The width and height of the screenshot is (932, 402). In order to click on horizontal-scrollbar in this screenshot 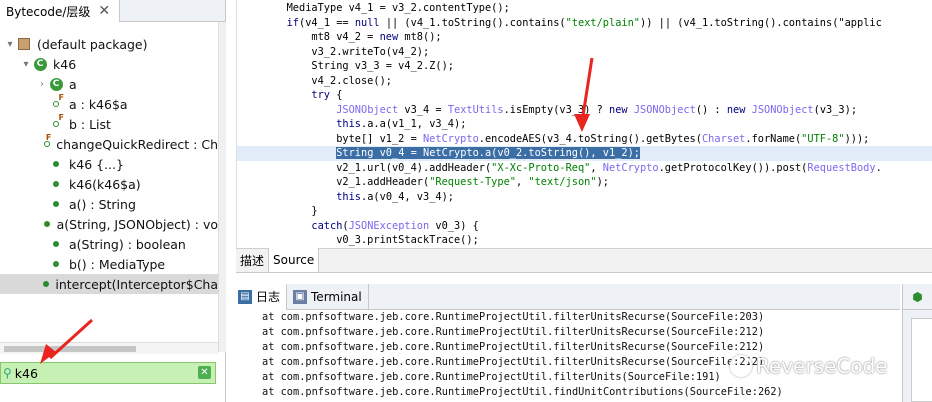, I will do `click(109, 348)`.